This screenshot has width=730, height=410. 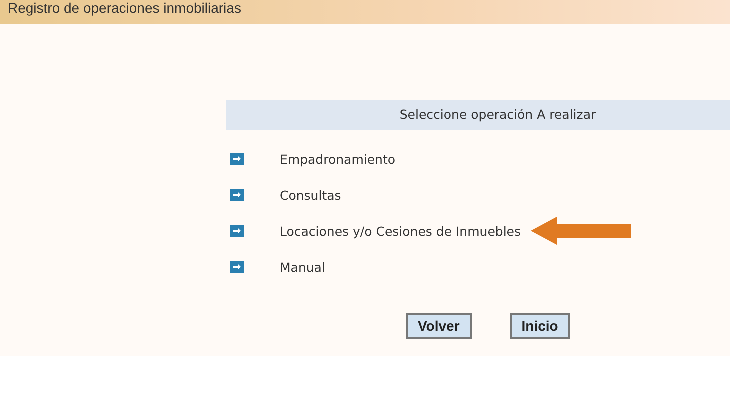 I want to click on menu-link: Locaciones y/o Cesiones de Inmuebles, so click(x=401, y=231).